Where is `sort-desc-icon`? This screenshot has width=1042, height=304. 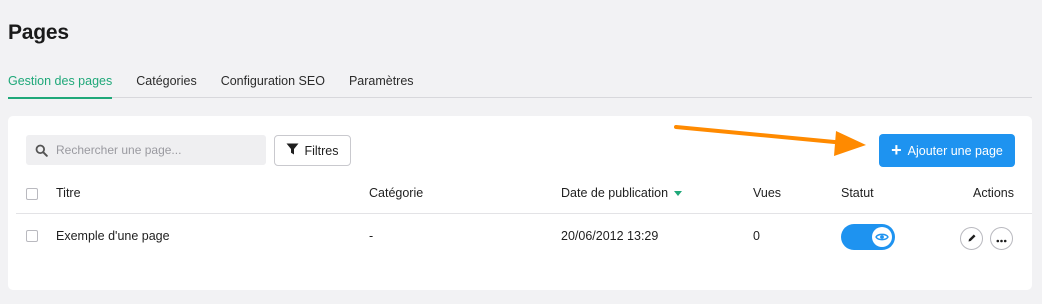 sort-desc-icon is located at coordinates (678, 194).